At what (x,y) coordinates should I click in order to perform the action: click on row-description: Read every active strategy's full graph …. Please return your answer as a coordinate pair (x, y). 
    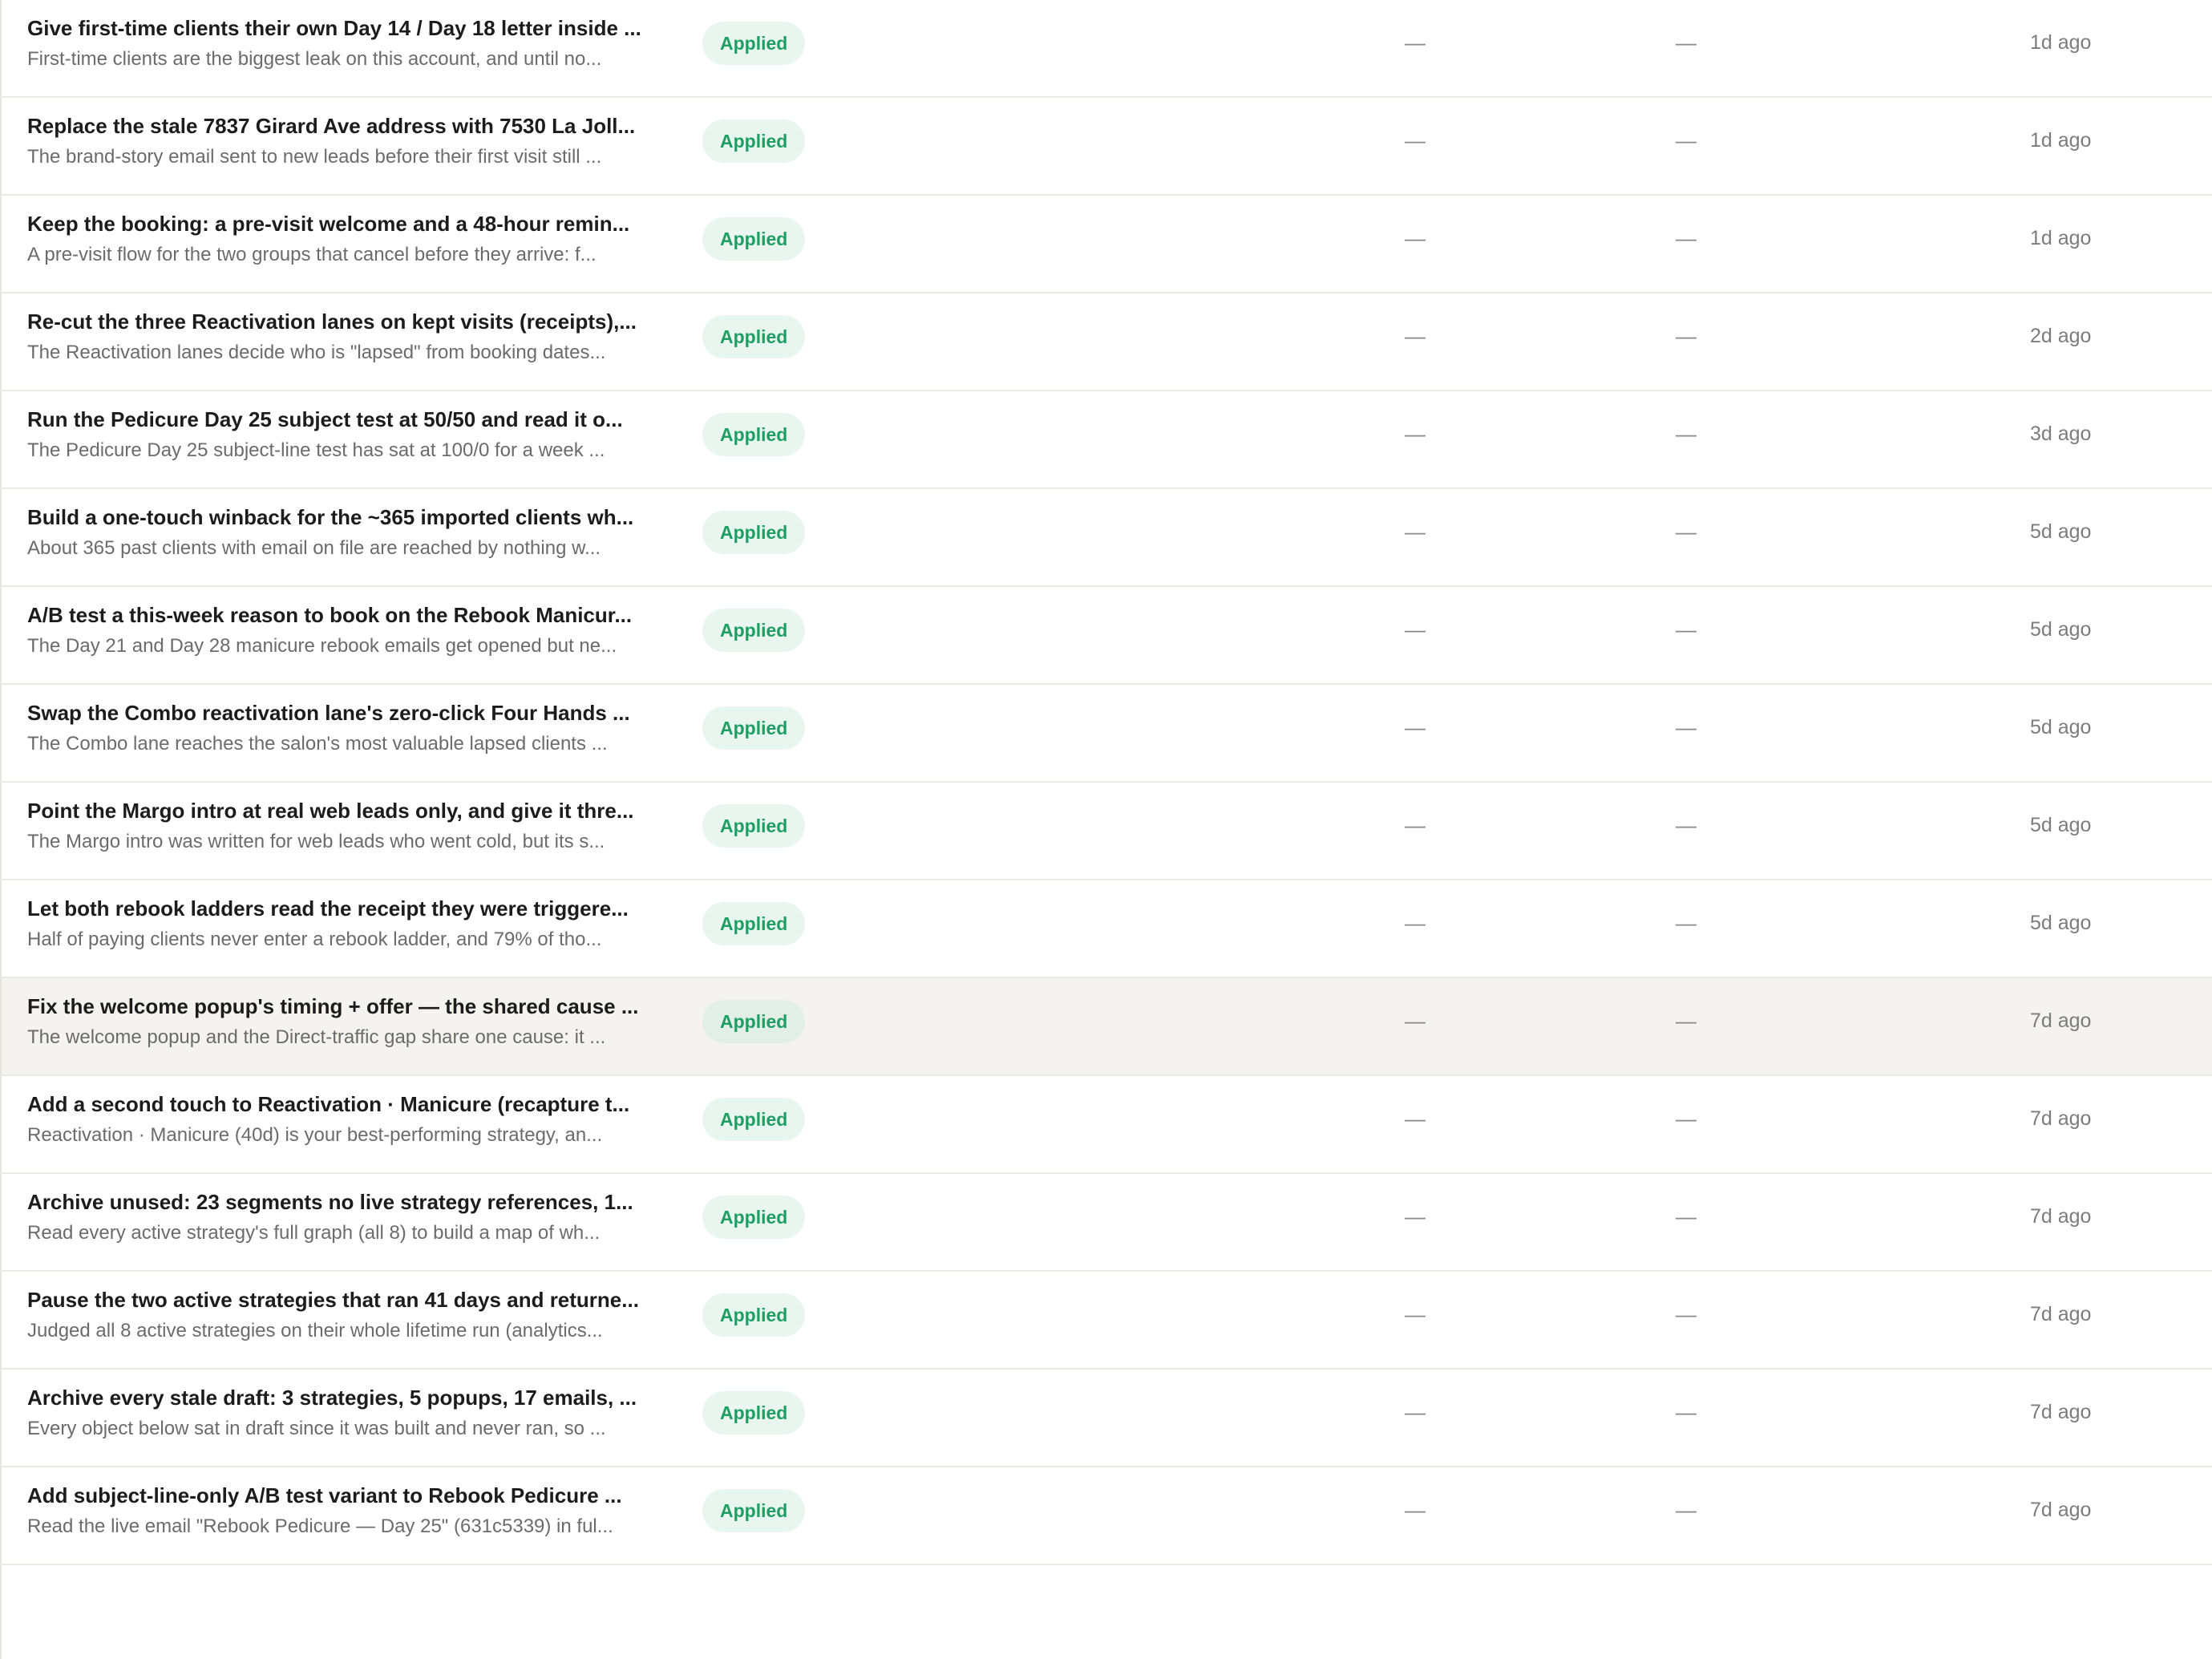
    Looking at the image, I should click on (314, 1233).